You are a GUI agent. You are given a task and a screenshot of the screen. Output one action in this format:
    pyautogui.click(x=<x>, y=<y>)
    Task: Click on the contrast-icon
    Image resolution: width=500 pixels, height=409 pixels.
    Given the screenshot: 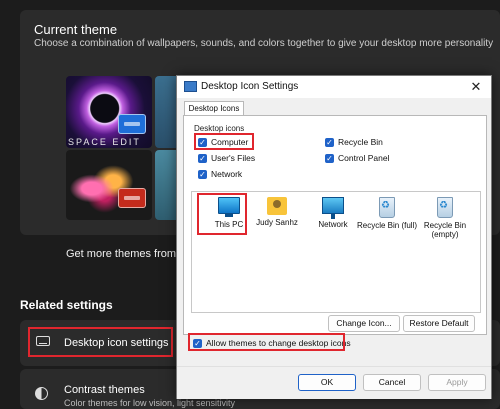 What is the action you would take?
    pyautogui.click(x=41, y=393)
    